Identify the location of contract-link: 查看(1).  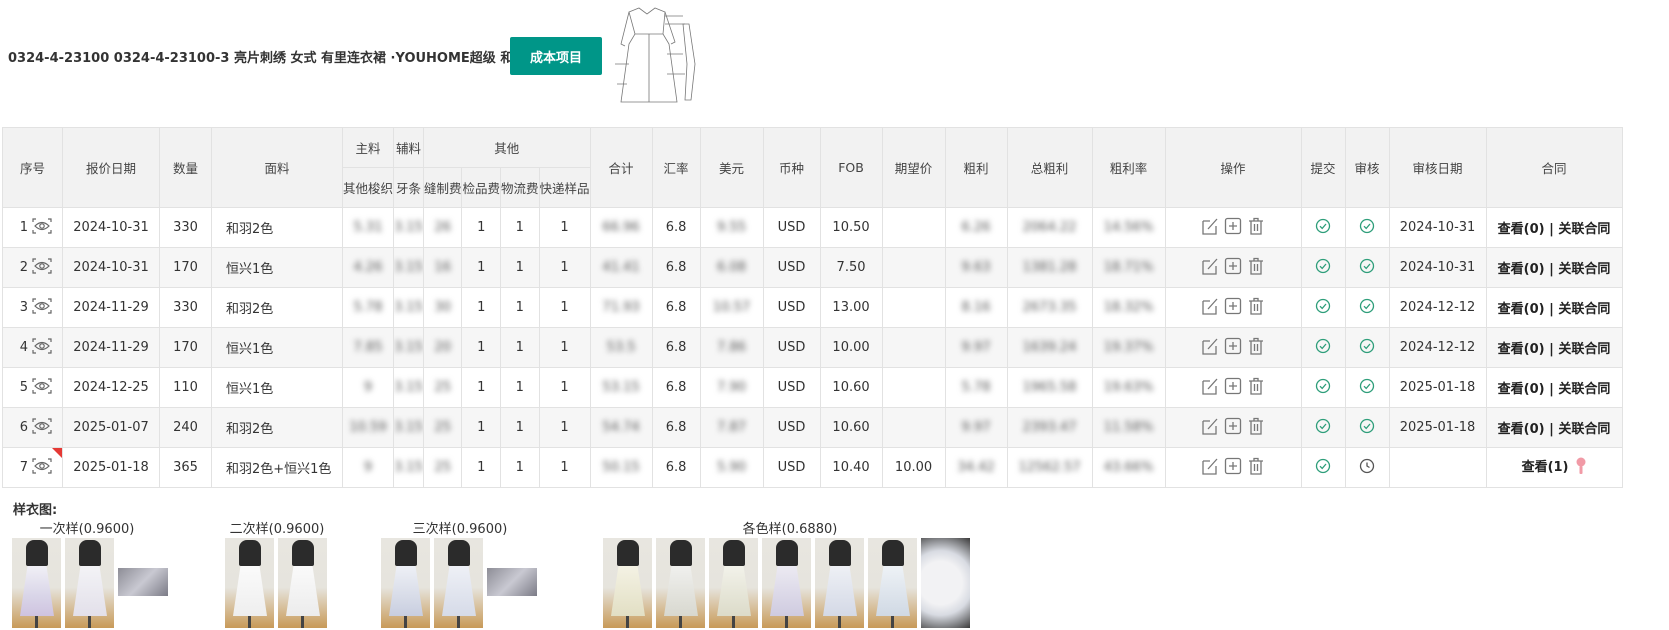
(1545, 467).